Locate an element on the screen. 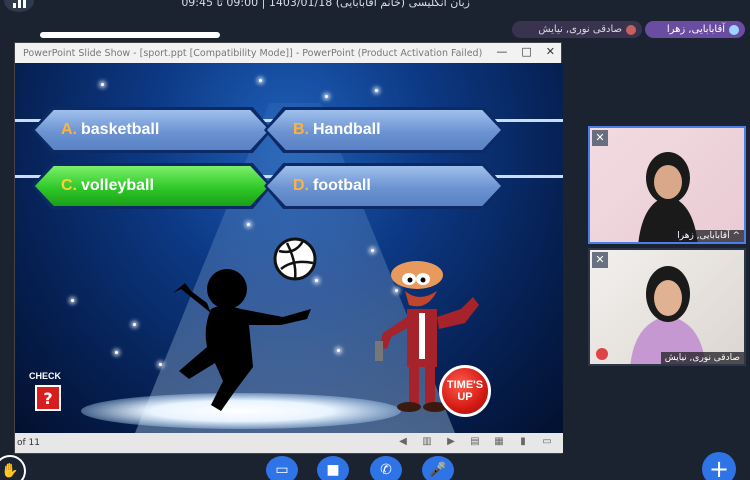 The height and width of the screenshot is (480, 750). add-button: + is located at coordinates (719, 466).